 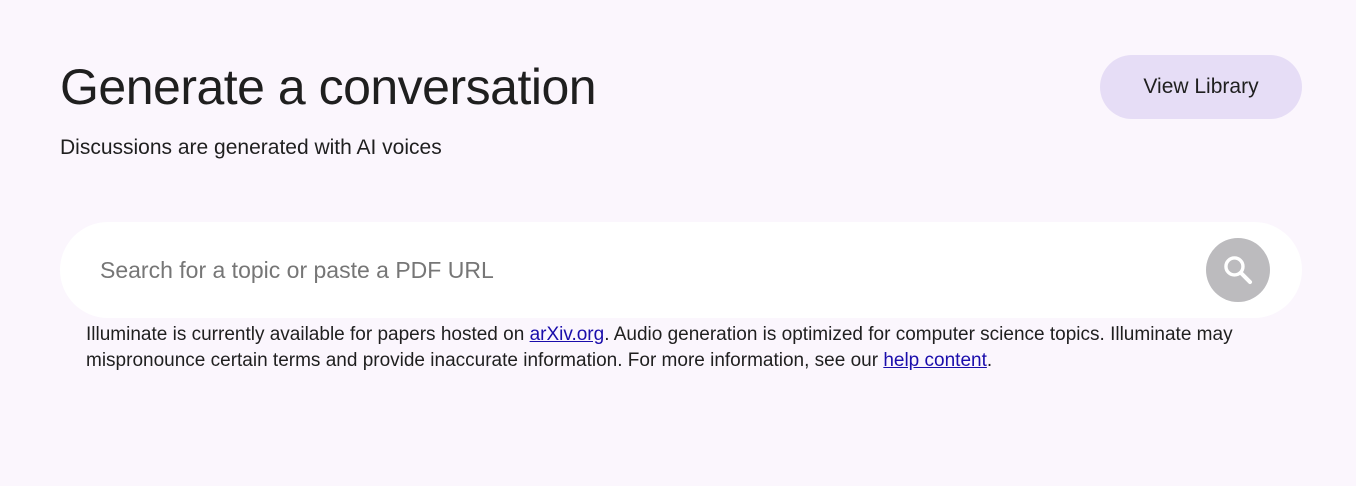 What do you see at coordinates (640, 270) in the screenshot?
I see `search-input` at bounding box center [640, 270].